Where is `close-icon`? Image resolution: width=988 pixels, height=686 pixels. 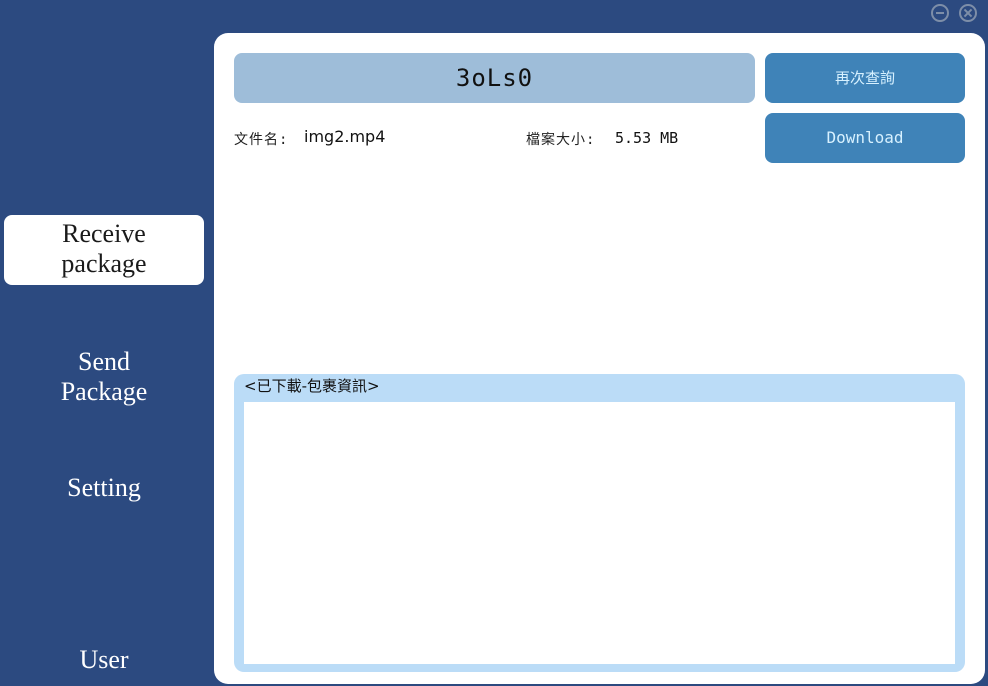 close-icon is located at coordinates (968, 13).